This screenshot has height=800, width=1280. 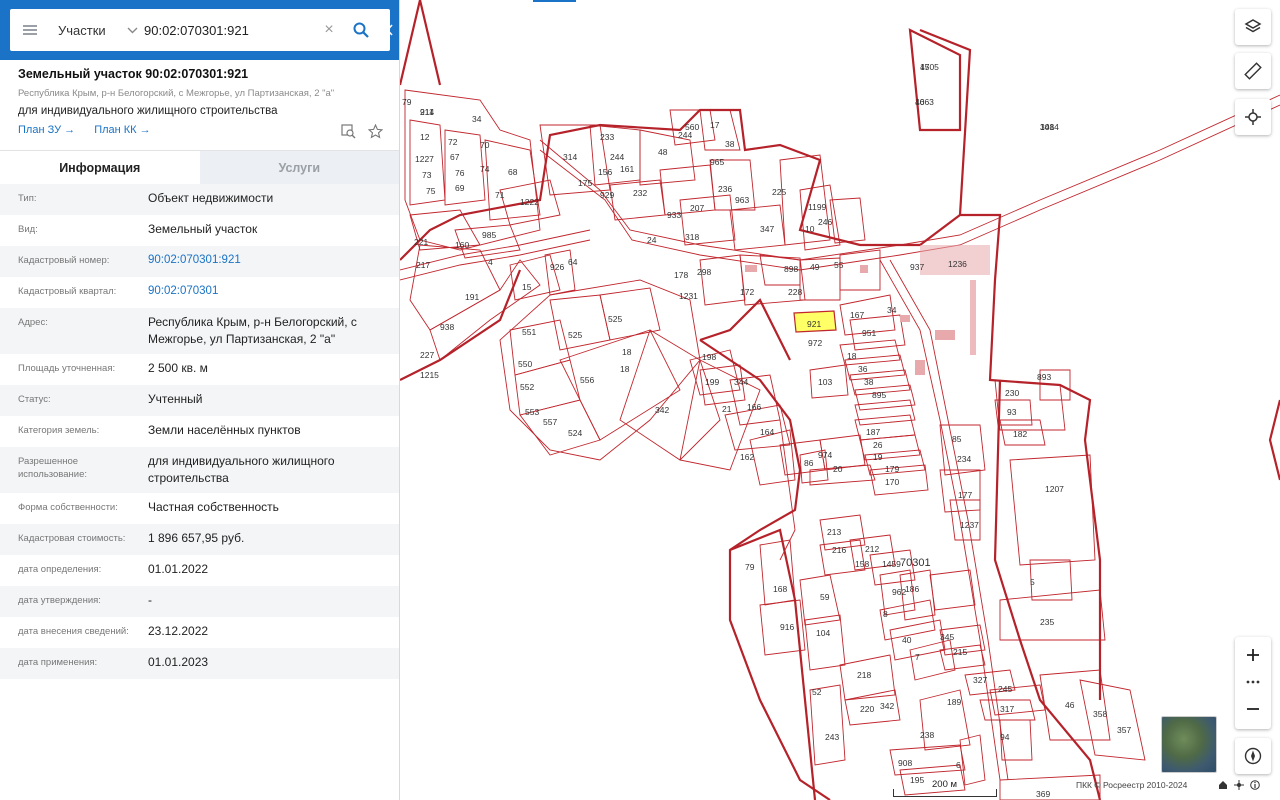 What do you see at coordinates (1253, 27) in the screenshot?
I see `layers-button` at bounding box center [1253, 27].